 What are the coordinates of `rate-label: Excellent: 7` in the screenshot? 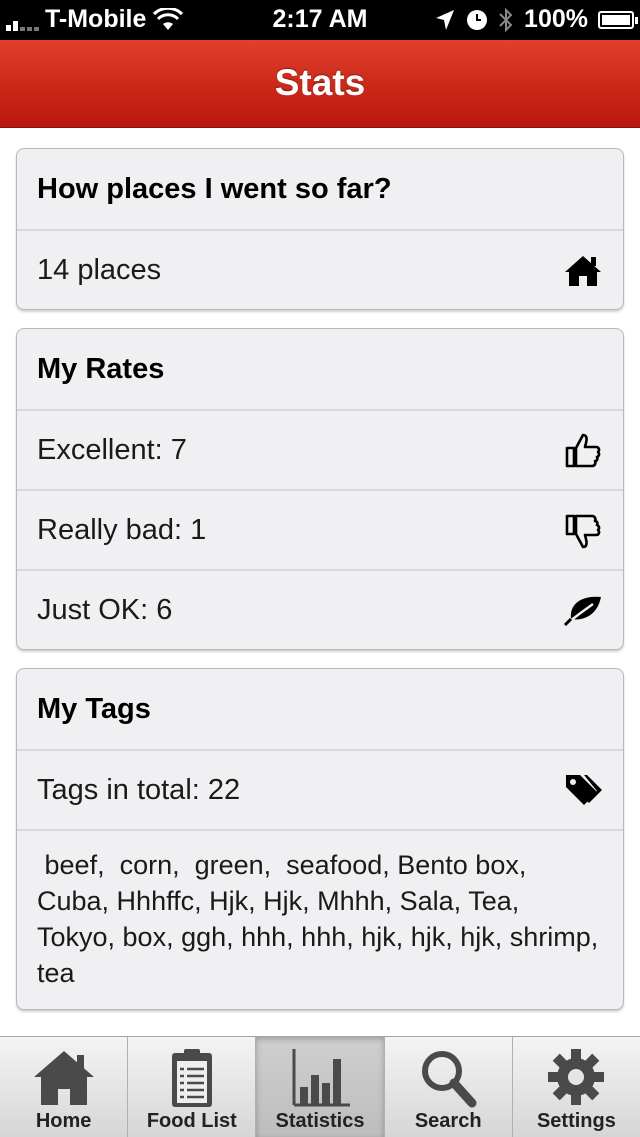 It's located at (112, 449).